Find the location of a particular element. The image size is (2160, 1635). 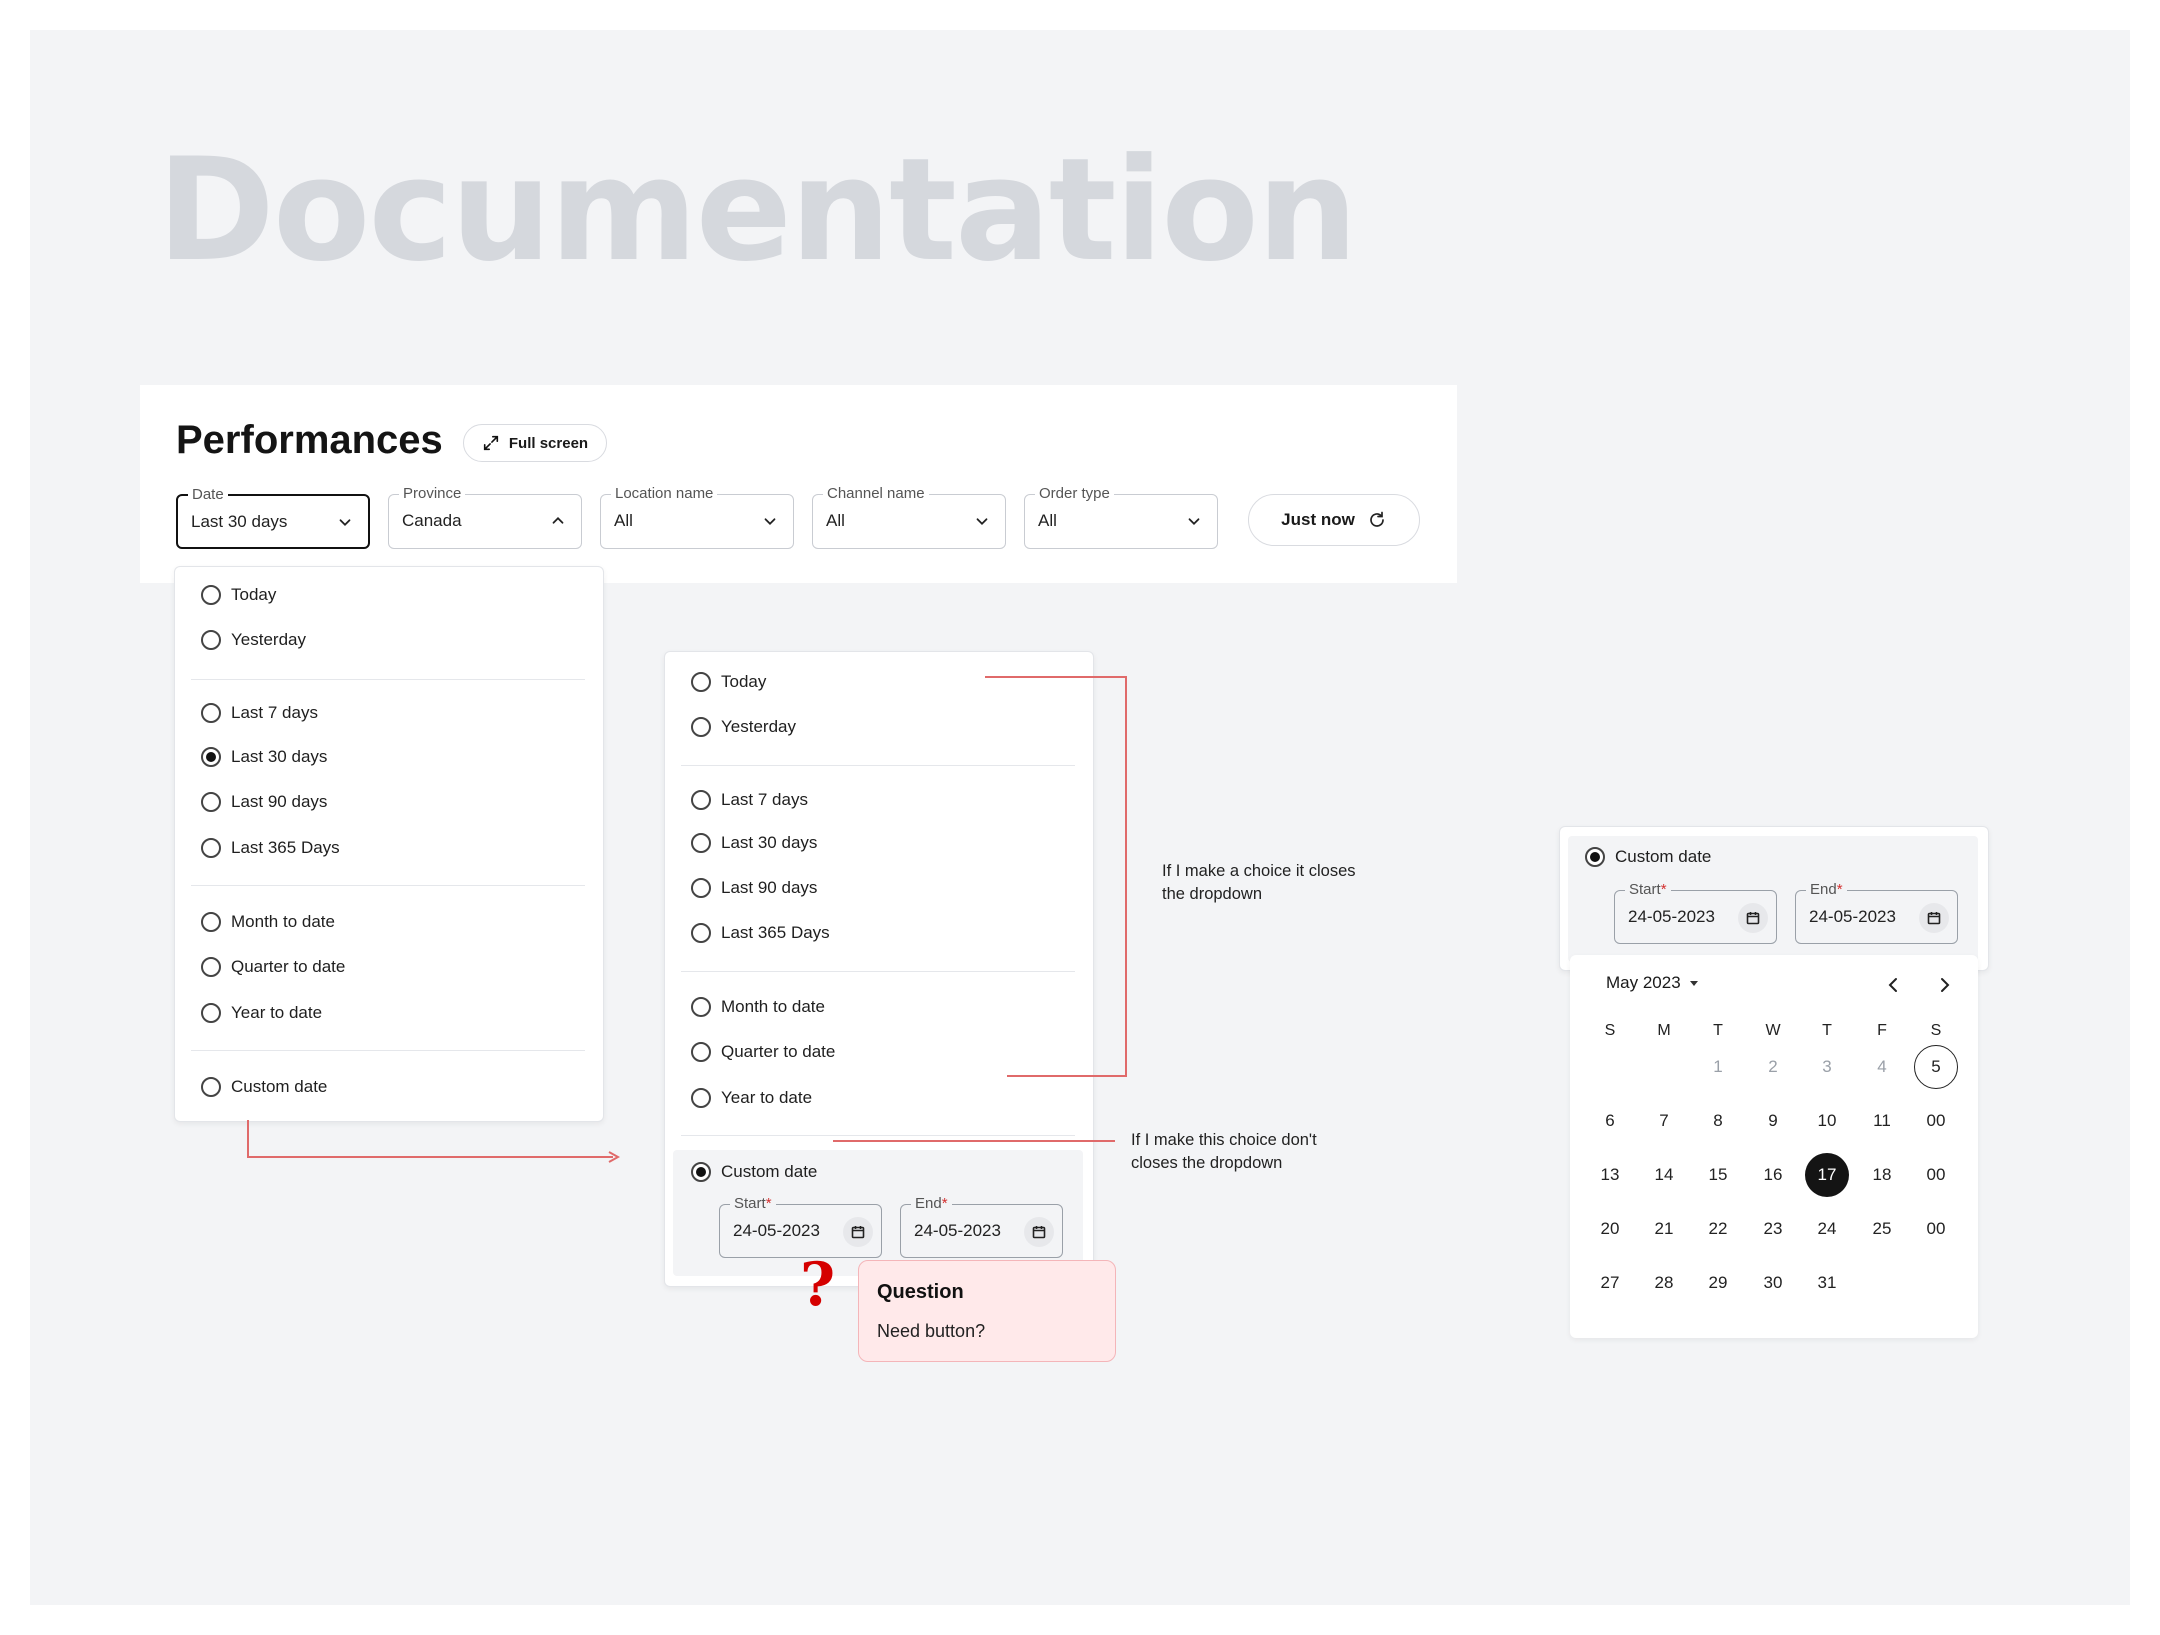

calendar-day: 10 is located at coordinates (1827, 1121).